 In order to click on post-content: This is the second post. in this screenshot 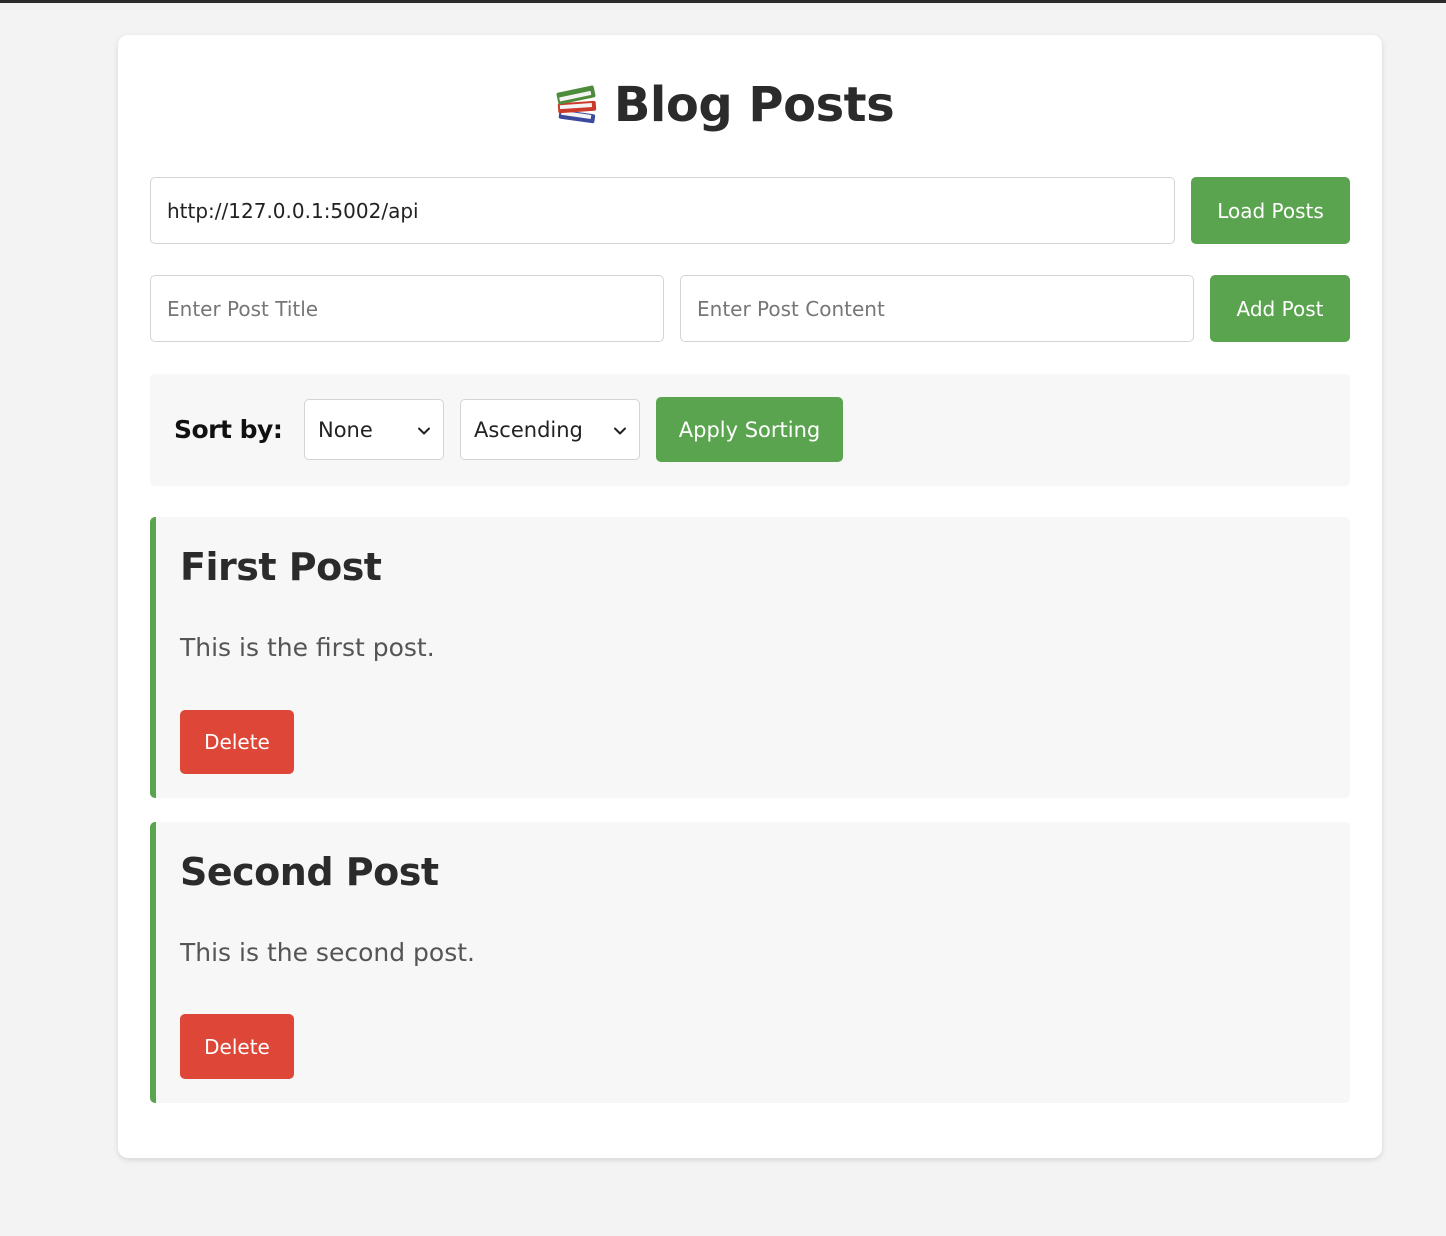, I will do `click(327, 952)`.